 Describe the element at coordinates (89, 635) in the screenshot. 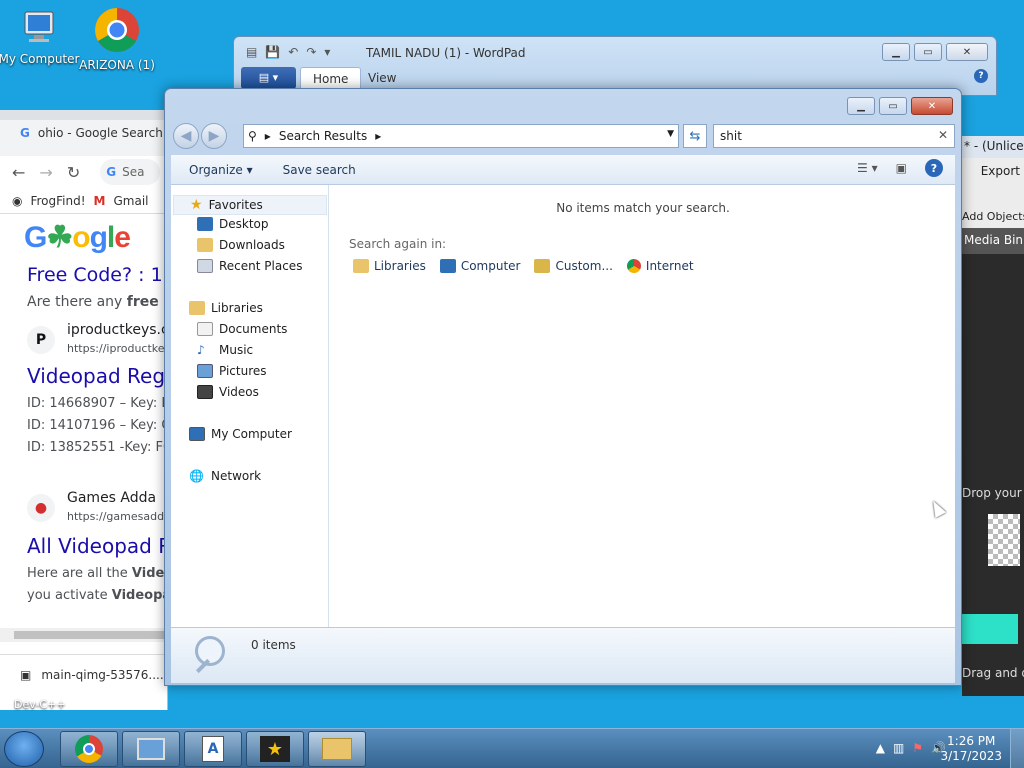

I see `scrollbar-thumb` at that location.